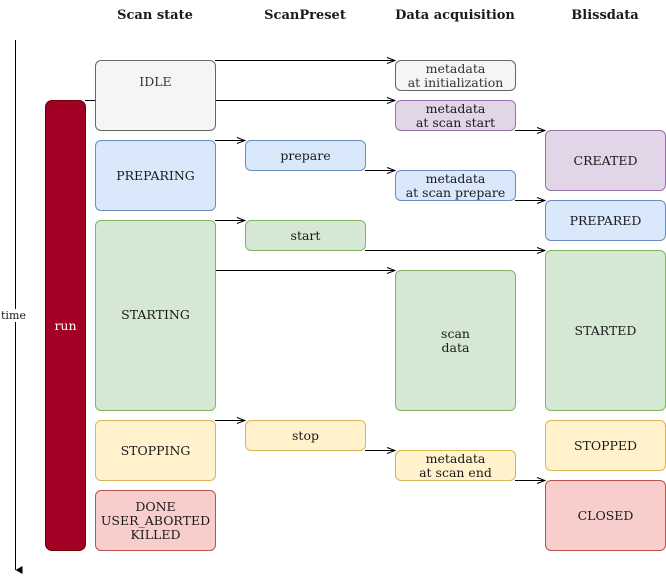  What do you see at coordinates (605, 445) in the screenshot?
I see `bliss-stopped: STOPPED` at bounding box center [605, 445].